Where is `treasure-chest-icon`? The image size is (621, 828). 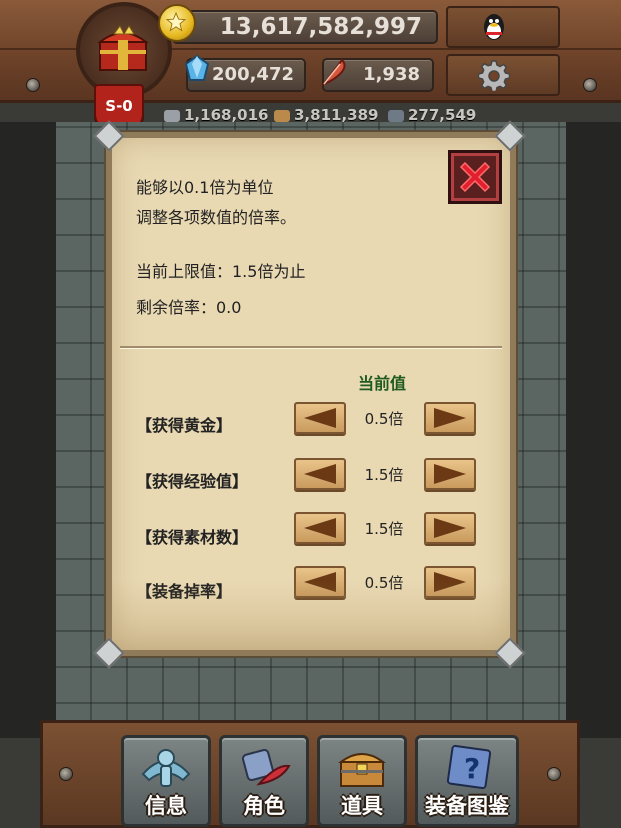 treasure-chest-icon is located at coordinates (123, 48).